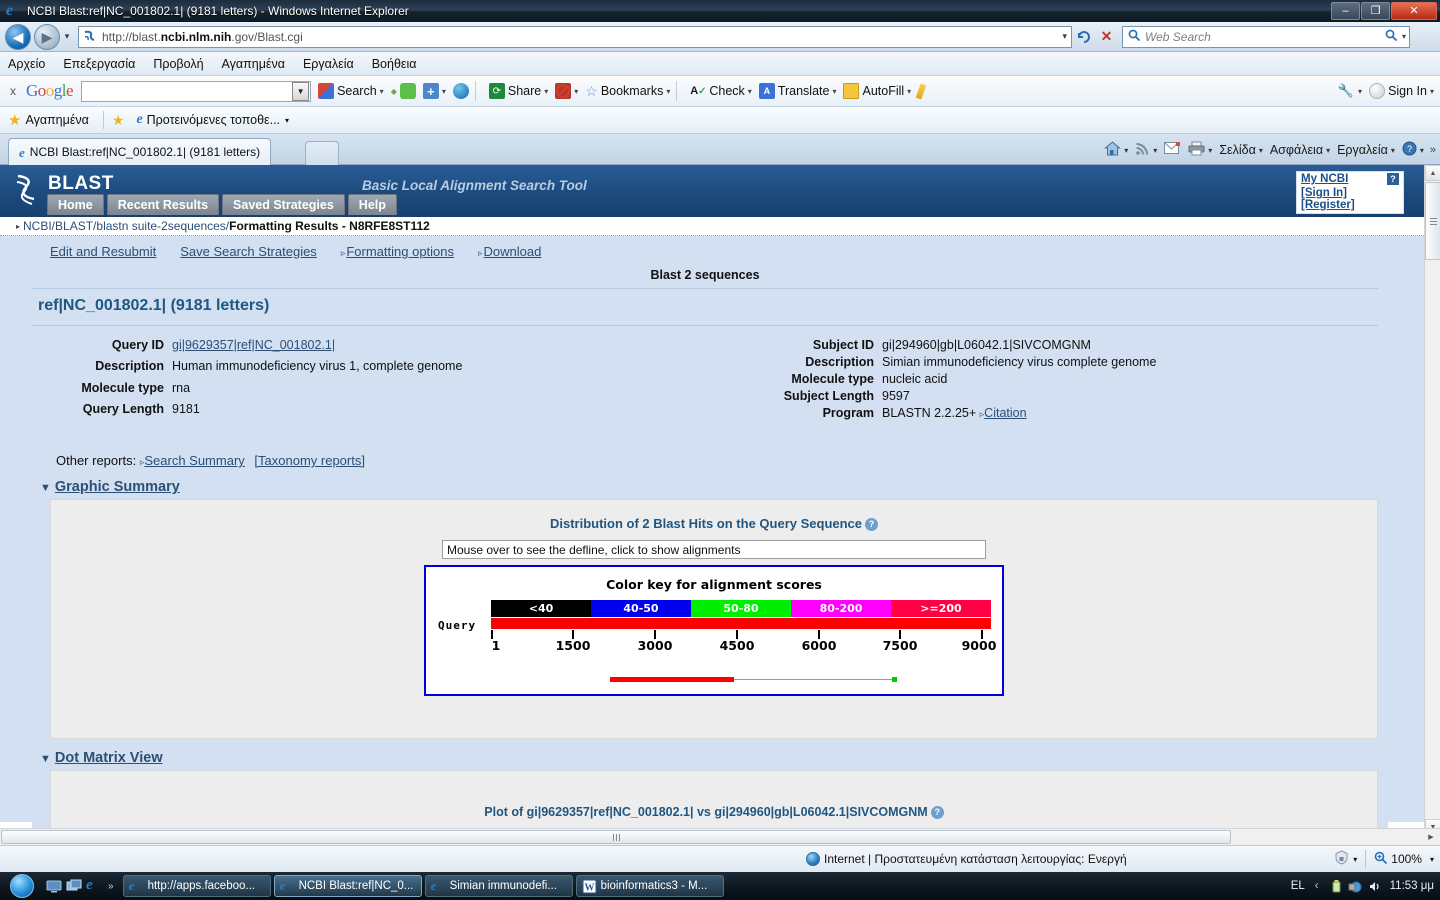 This screenshot has width=1440, height=900. What do you see at coordinates (163, 204) in the screenshot?
I see `blast-tab-recent-results: Recent Results` at bounding box center [163, 204].